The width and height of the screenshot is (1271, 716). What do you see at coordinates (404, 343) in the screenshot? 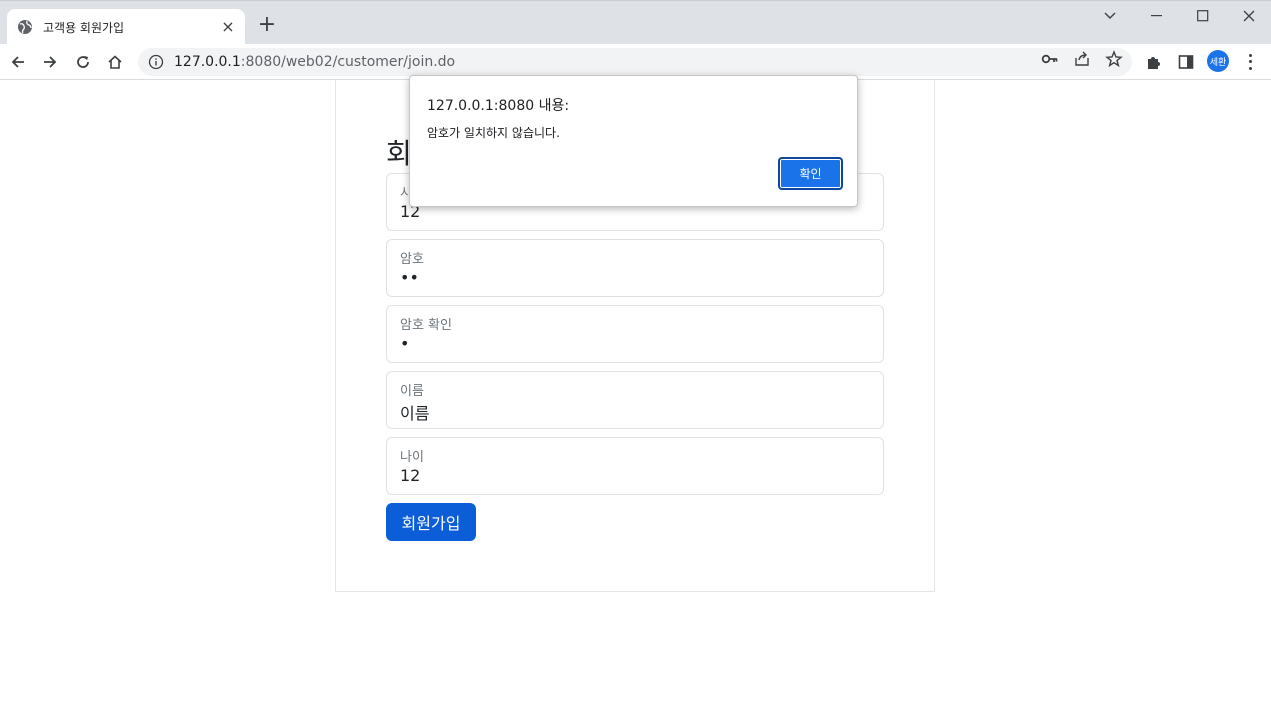
I see `password-confirm-field-value: •` at bounding box center [404, 343].